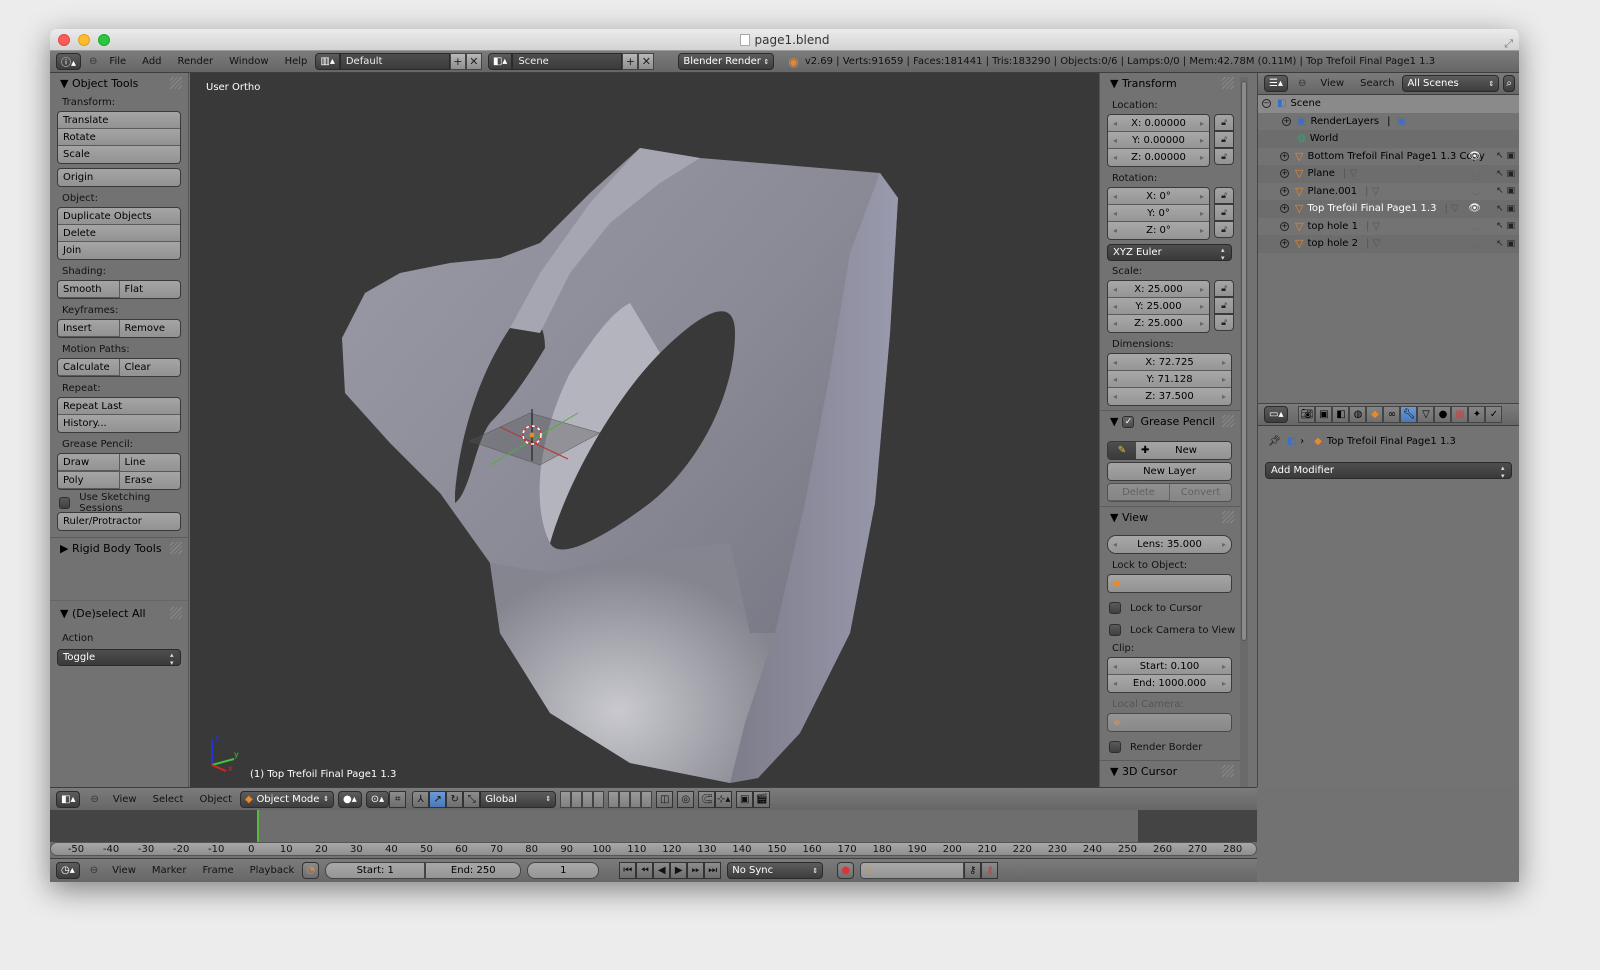 Image resolution: width=1600 pixels, height=970 pixels. Describe the element at coordinates (645, 870) in the screenshot. I see `jump-to-previous-keyframe-icon: ⏪︎` at that location.